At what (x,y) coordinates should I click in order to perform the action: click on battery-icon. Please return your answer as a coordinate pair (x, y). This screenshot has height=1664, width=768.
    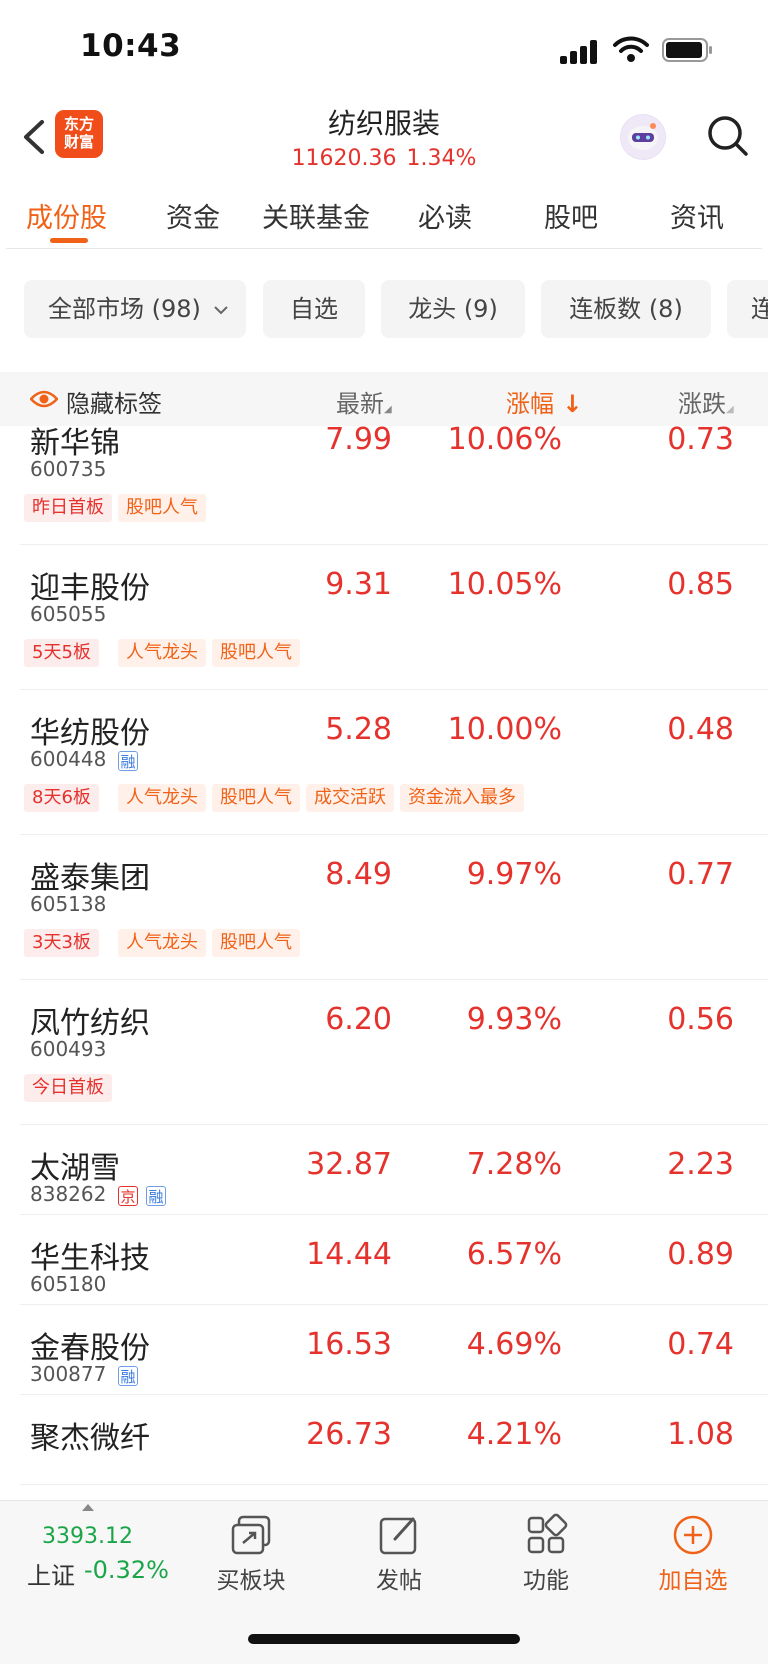
    Looking at the image, I should click on (687, 50).